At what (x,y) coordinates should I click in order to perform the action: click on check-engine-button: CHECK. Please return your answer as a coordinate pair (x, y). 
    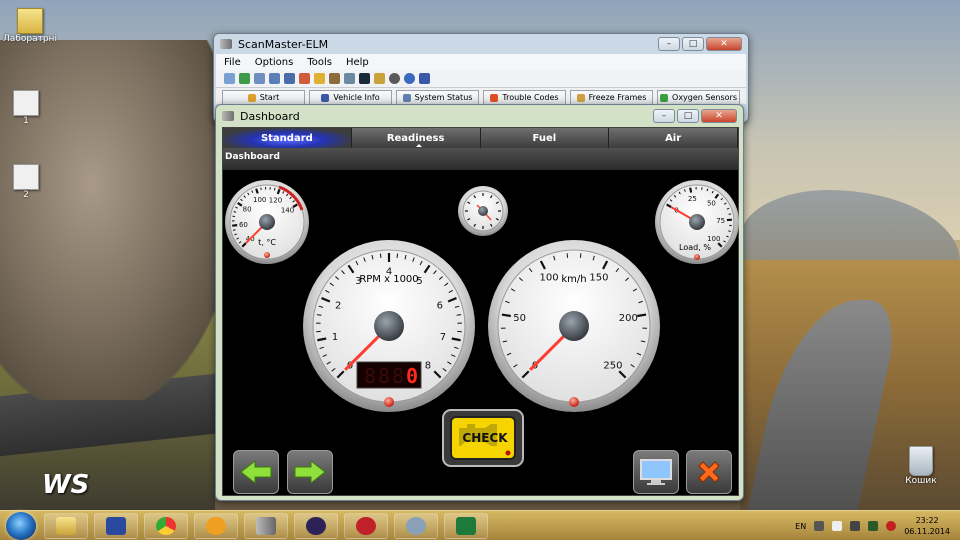
    Looking at the image, I should click on (483, 438).